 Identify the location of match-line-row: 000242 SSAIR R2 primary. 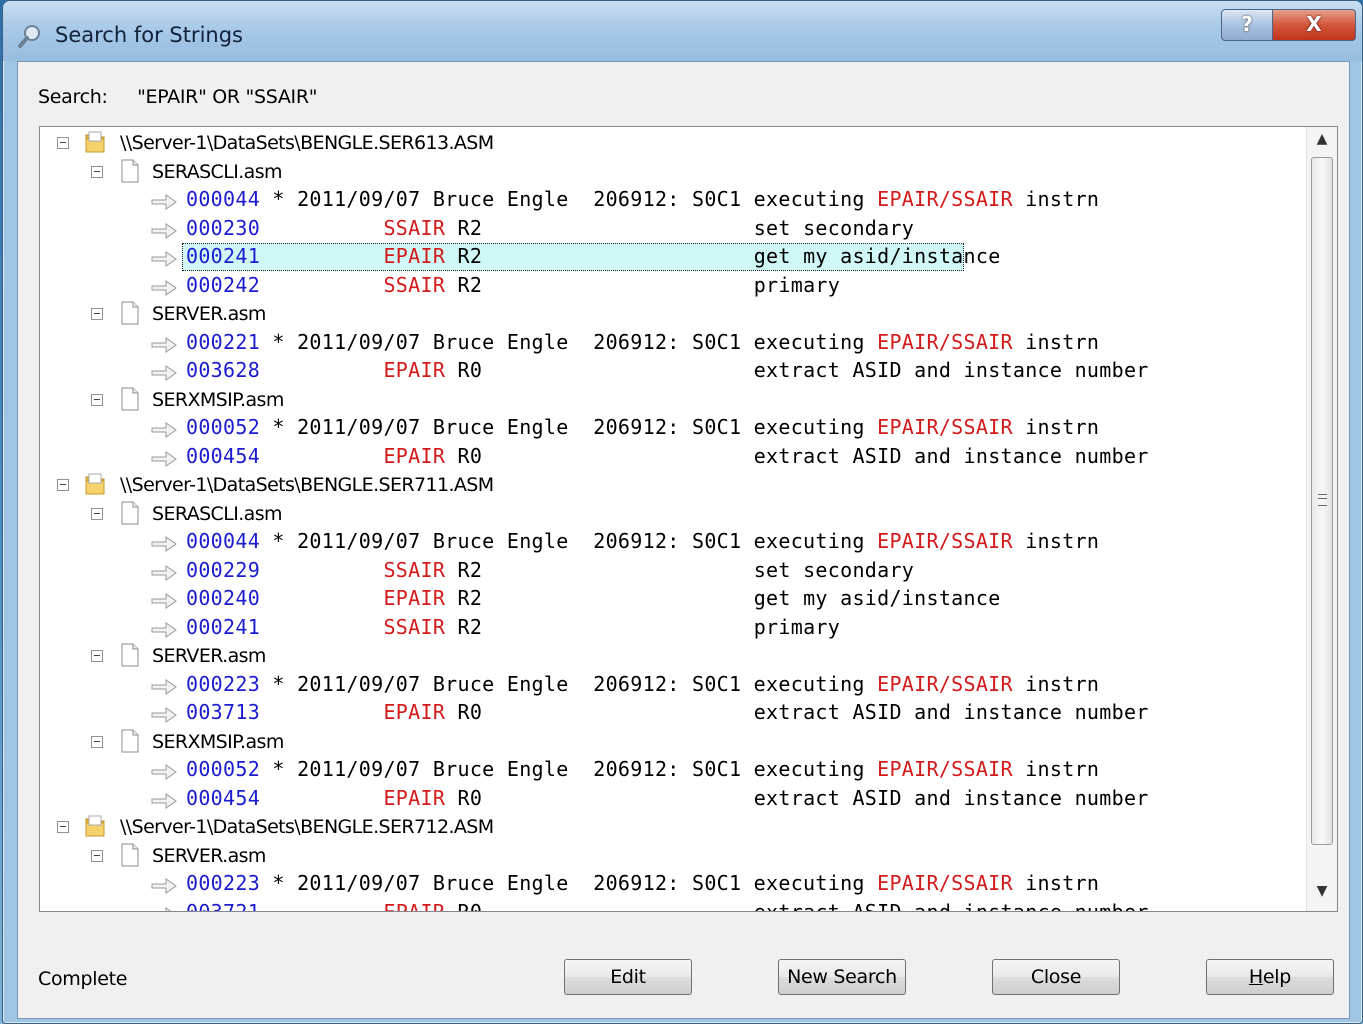
(672, 286).